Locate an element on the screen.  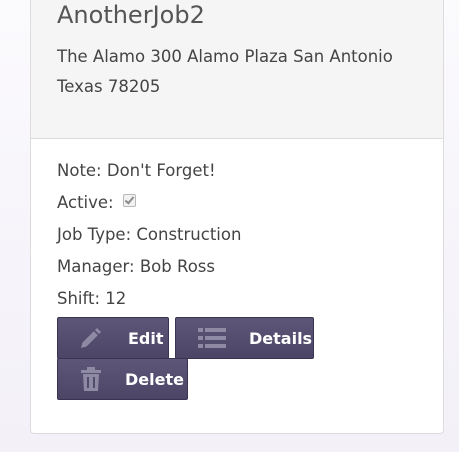
job-manager: Manager: Bob Ross is located at coordinates (136, 266).